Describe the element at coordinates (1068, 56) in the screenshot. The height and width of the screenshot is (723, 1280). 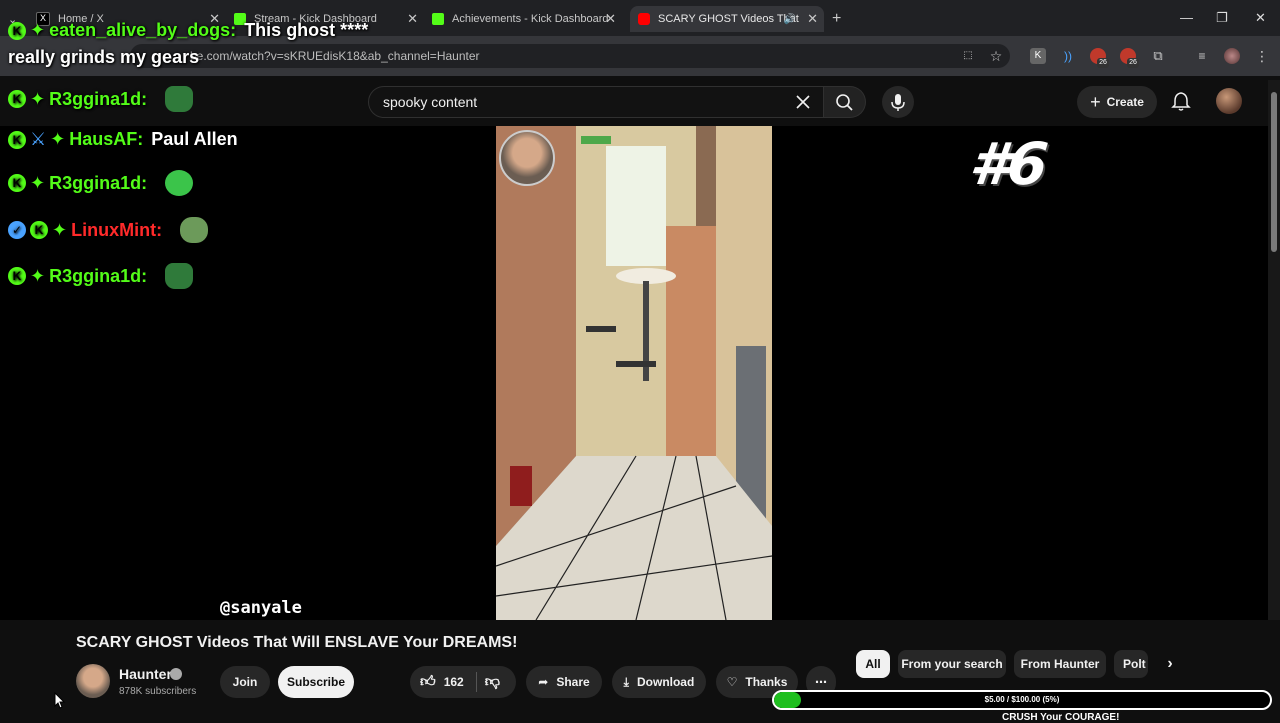
I see `extension-audio-icon: ))` at that location.